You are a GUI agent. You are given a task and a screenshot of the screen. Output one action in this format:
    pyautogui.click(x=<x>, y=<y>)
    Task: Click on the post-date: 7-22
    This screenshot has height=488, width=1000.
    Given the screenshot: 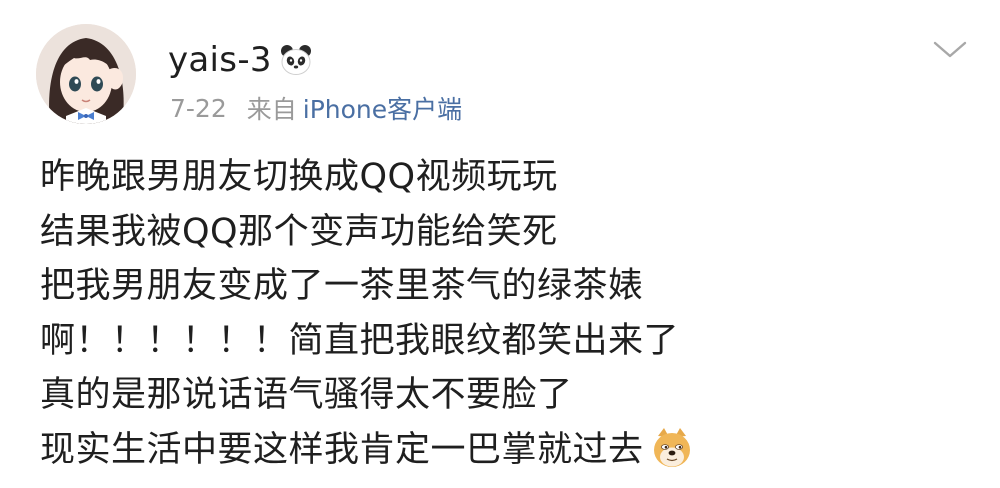 What is the action you would take?
    pyautogui.click(x=198, y=108)
    